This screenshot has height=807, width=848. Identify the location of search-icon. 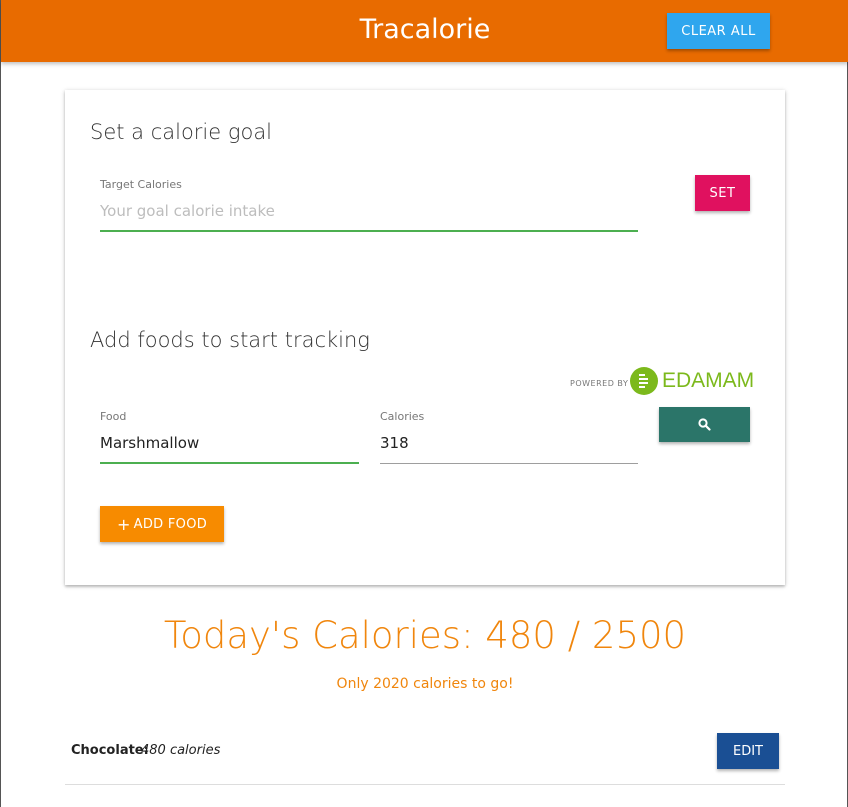
(704, 424).